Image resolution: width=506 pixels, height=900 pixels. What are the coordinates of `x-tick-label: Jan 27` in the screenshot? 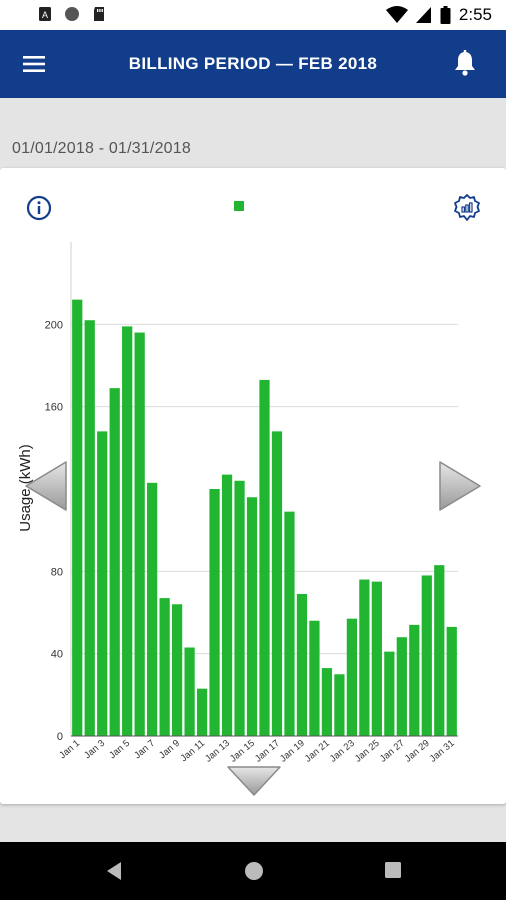 It's located at (392, 751).